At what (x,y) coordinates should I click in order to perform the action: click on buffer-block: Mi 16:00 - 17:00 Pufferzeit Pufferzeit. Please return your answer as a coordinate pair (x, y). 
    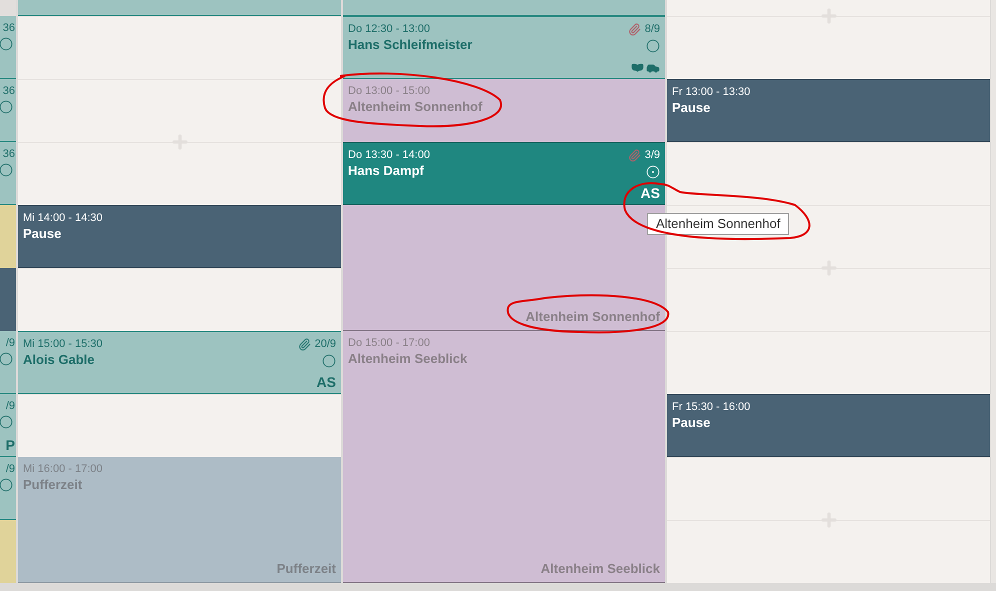
    Looking at the image, I should click on (179, 520).